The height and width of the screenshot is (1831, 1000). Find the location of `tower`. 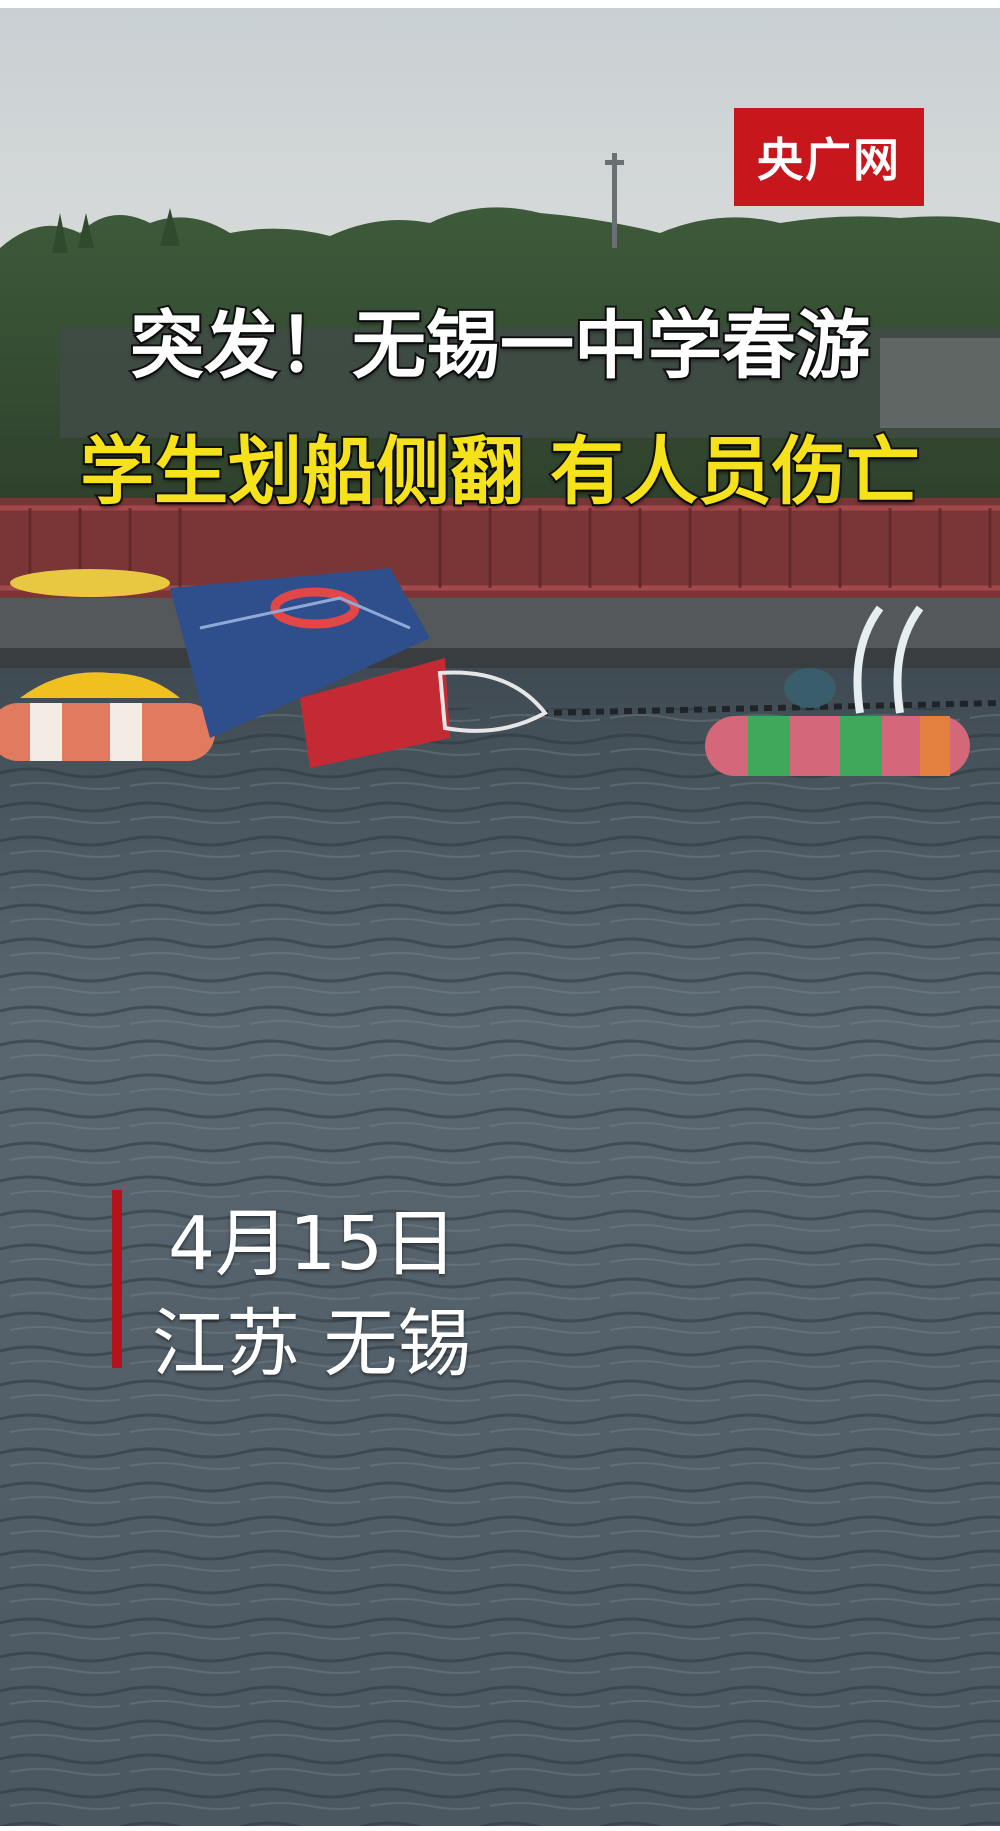

tower is located at coordinates (614, 200).